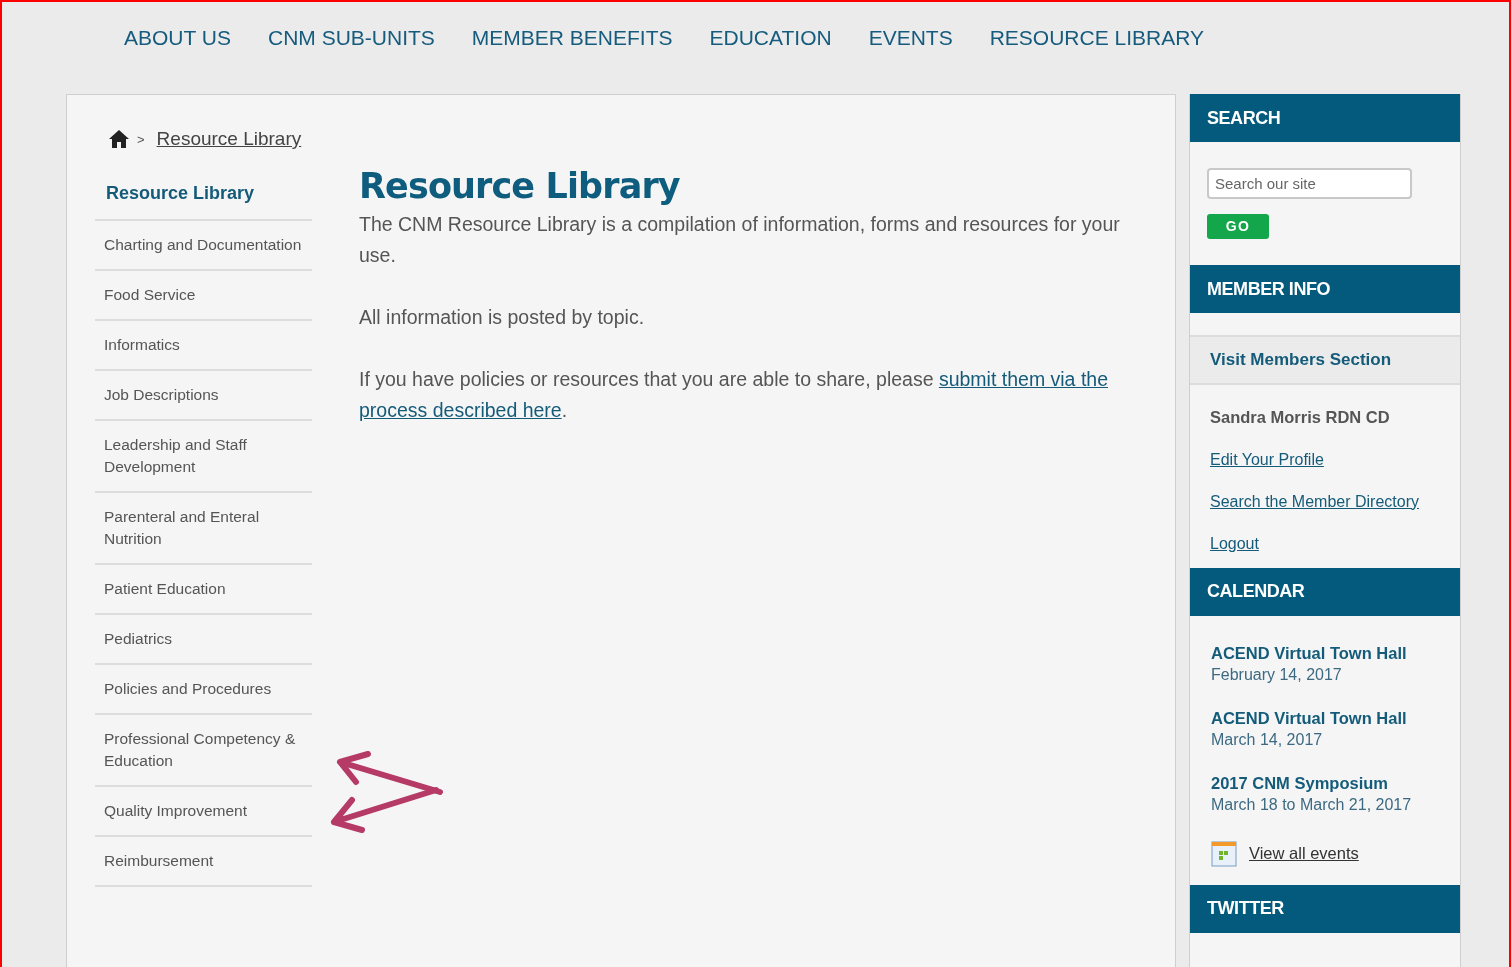  Describe the element at coordinates (1224, 853) in the screenshot. I see `calendar-icon` at that location.